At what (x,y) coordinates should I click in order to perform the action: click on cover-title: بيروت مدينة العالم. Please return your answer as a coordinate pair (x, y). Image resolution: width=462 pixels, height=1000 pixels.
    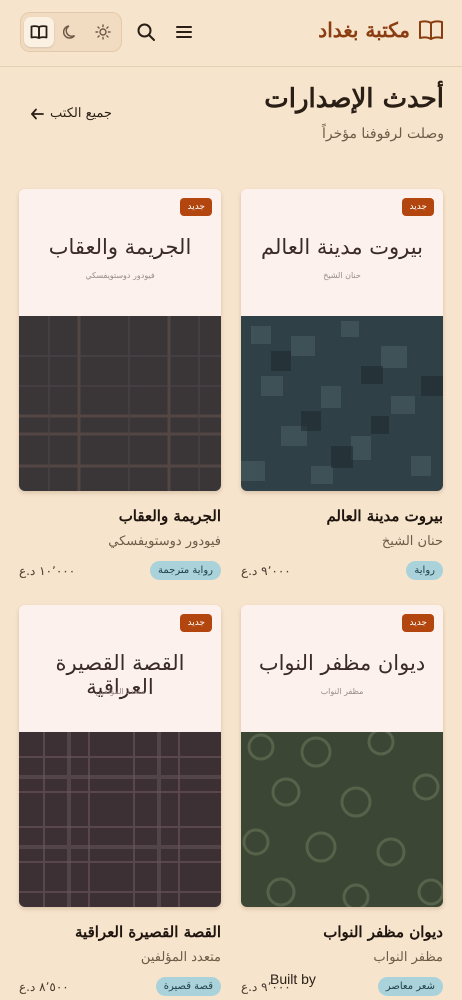
    Looking at the image, I should click on (342, 247).